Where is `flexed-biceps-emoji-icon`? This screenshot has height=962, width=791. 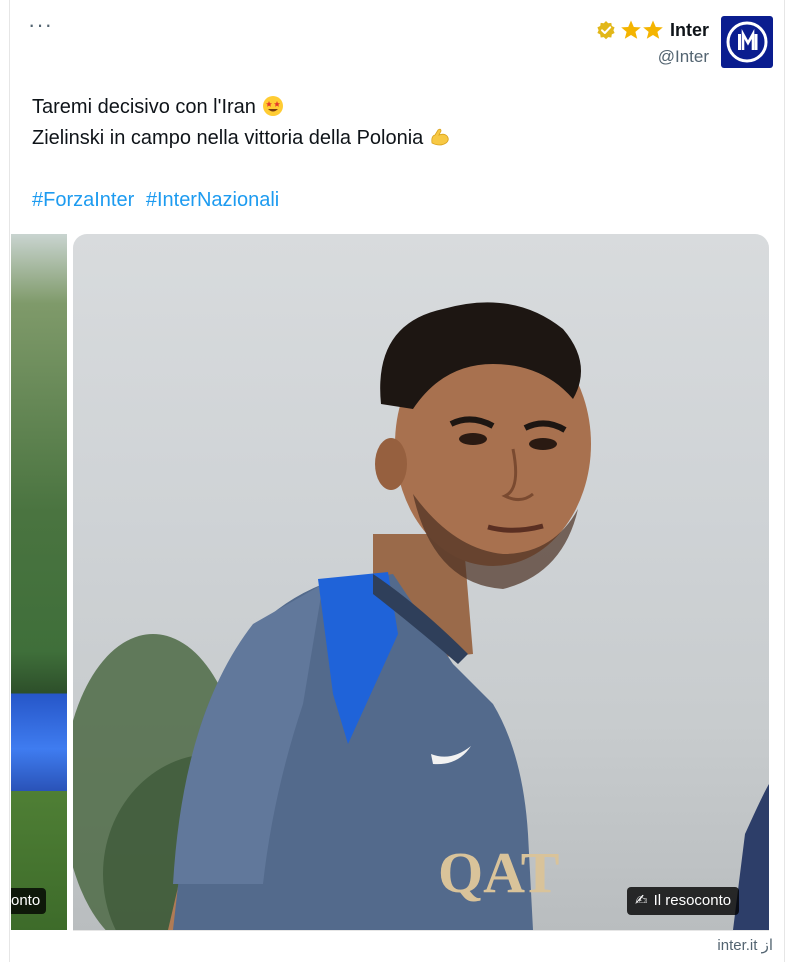 flexed-biceps-emoji-icon is located at coordinates (440, 137).